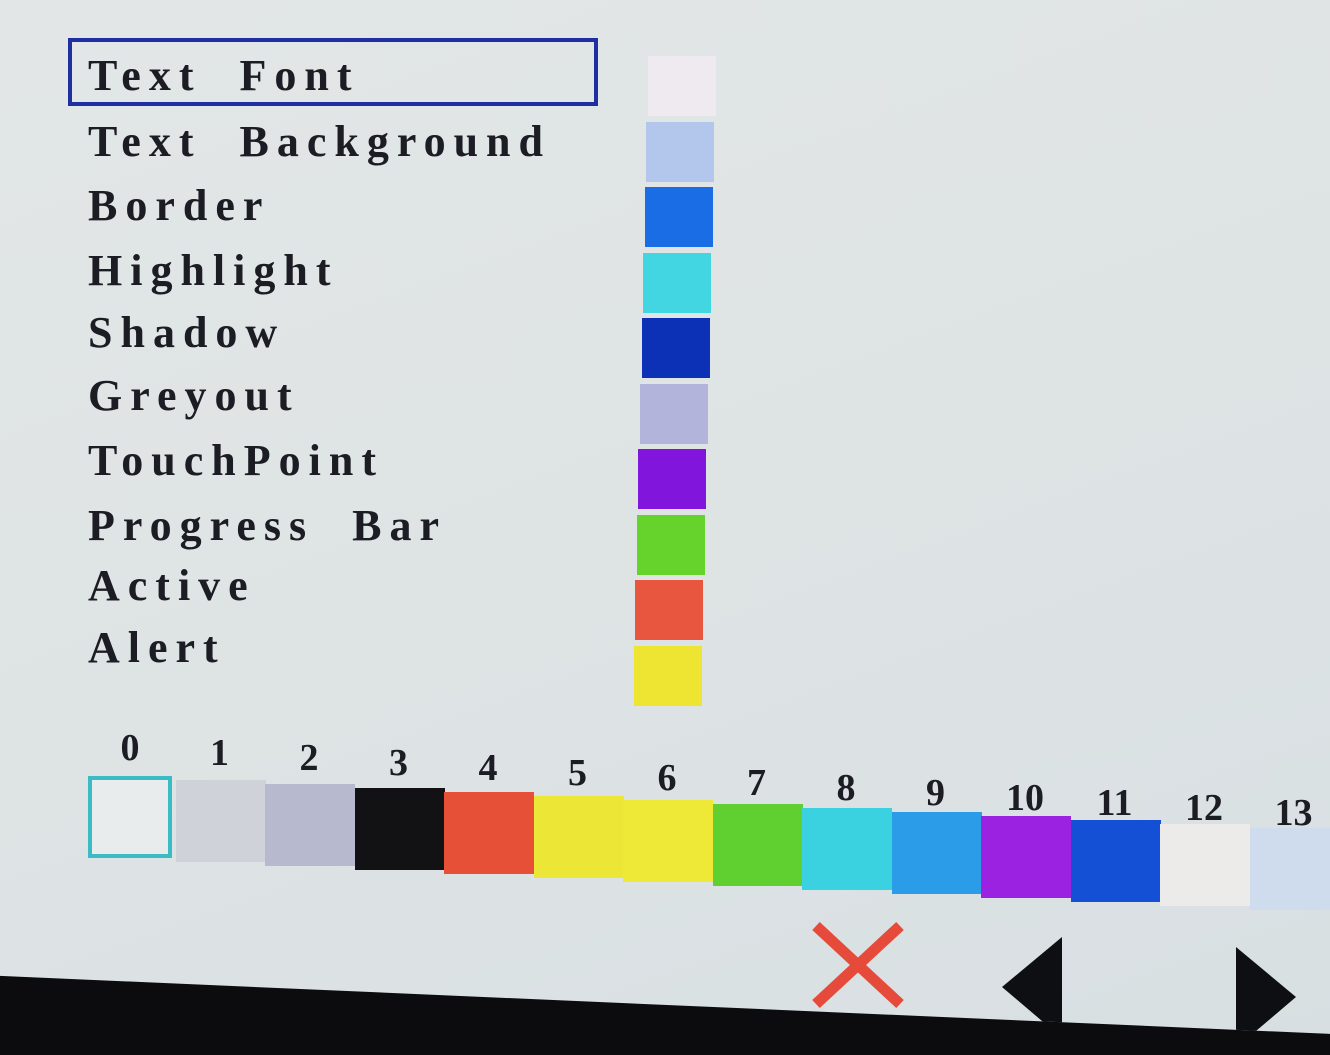 This screenshot has width=1330, height=1055. I want to click on palette-number: 10, so click(1025, 798).